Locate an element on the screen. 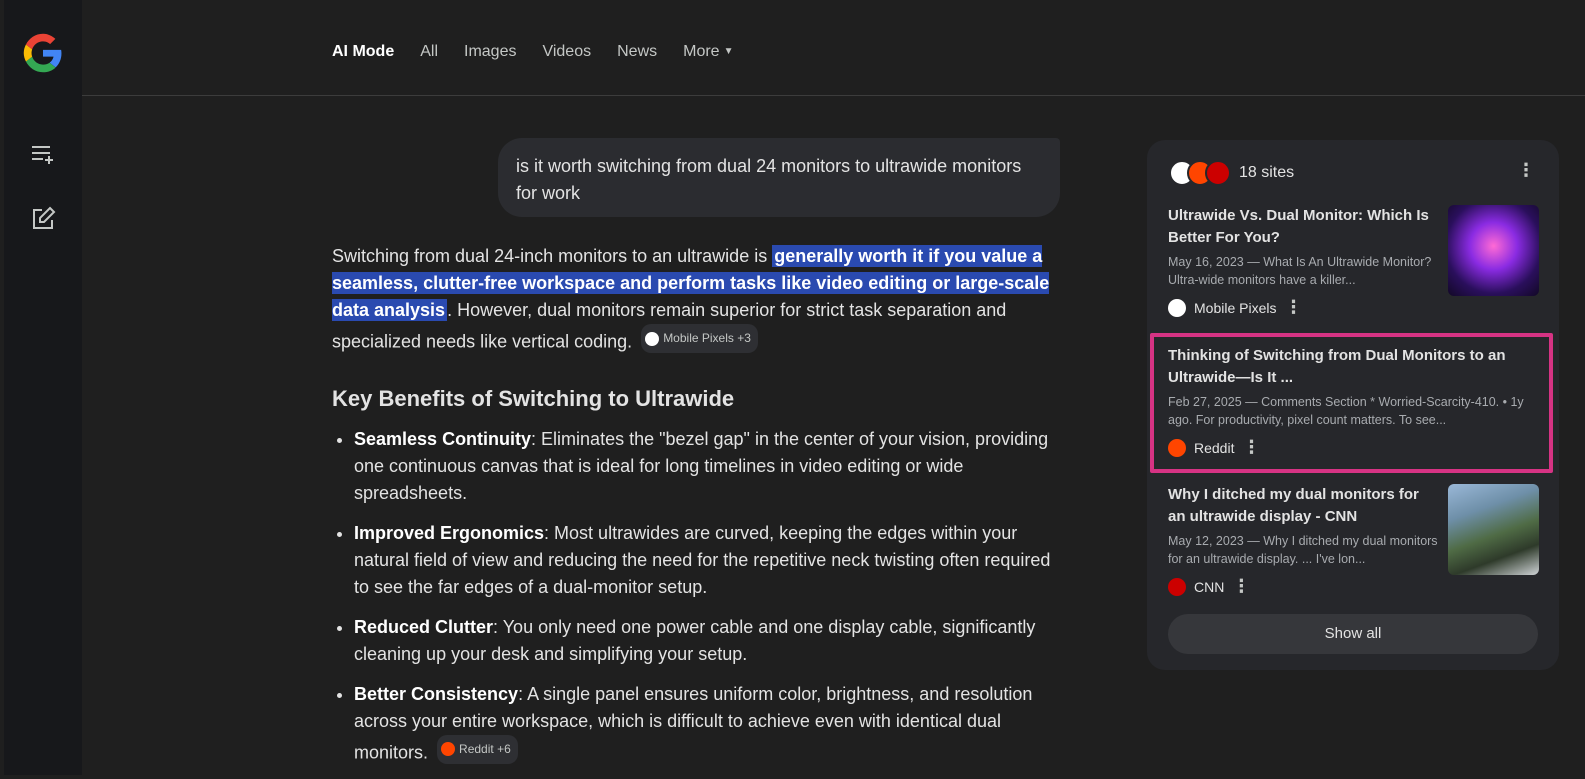 The width and height of the screenshot is (1585, 779). tab-news: News is located at coordinates (637, 52).